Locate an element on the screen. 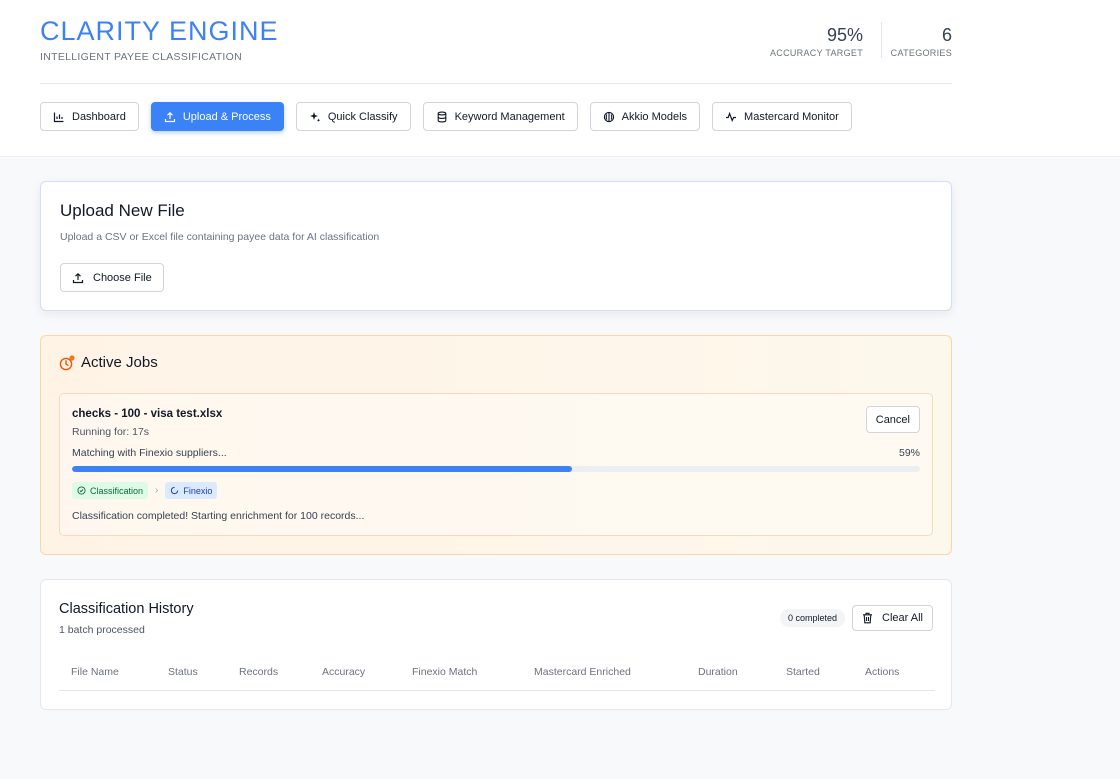 This screenshot has width=1120, height=779. nav-upload-process-button: Upload & Process is located at coordinates (217, 116).